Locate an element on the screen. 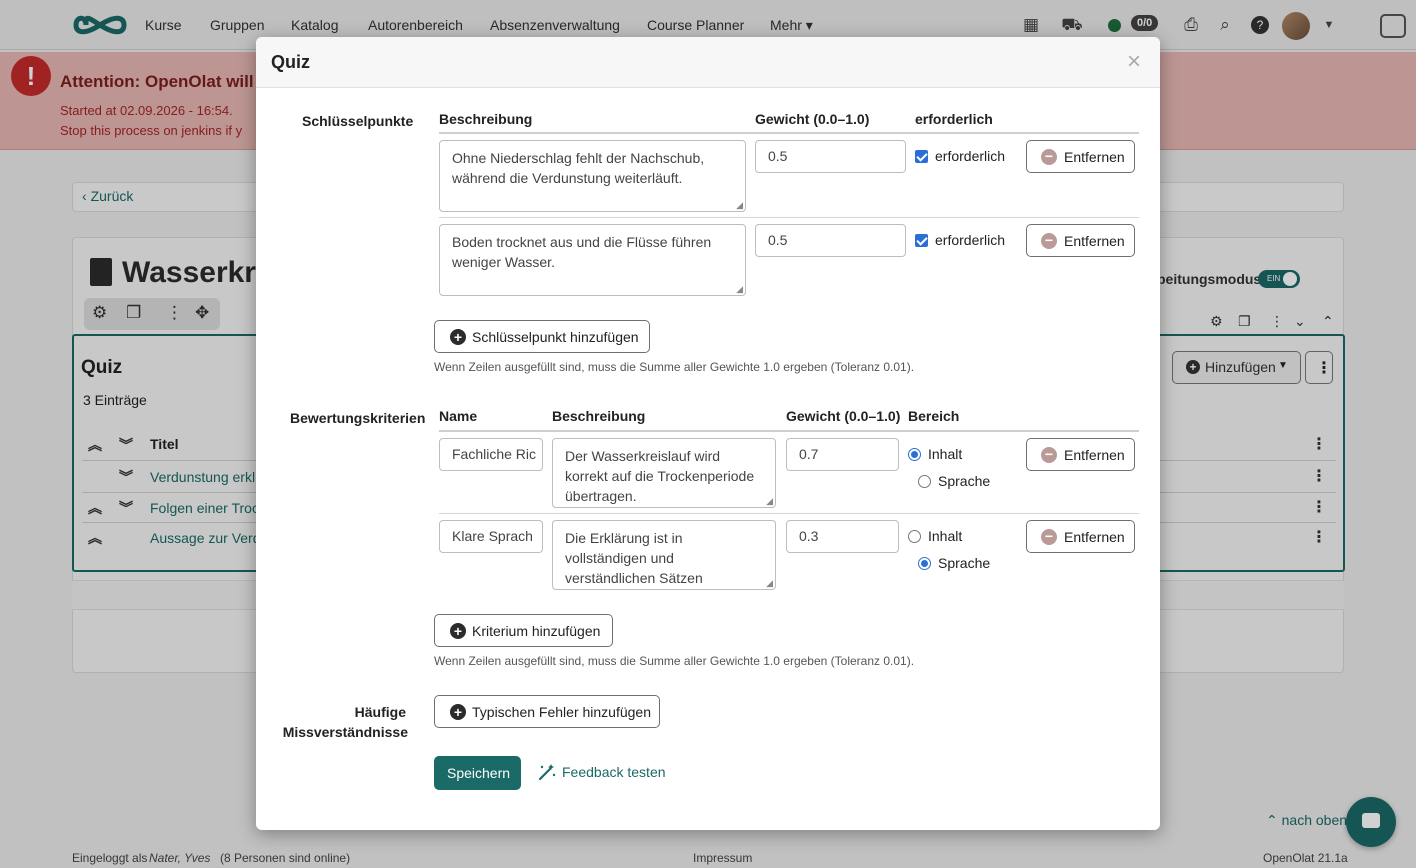  col-range: Bereich is located at coordinates (934, 416).